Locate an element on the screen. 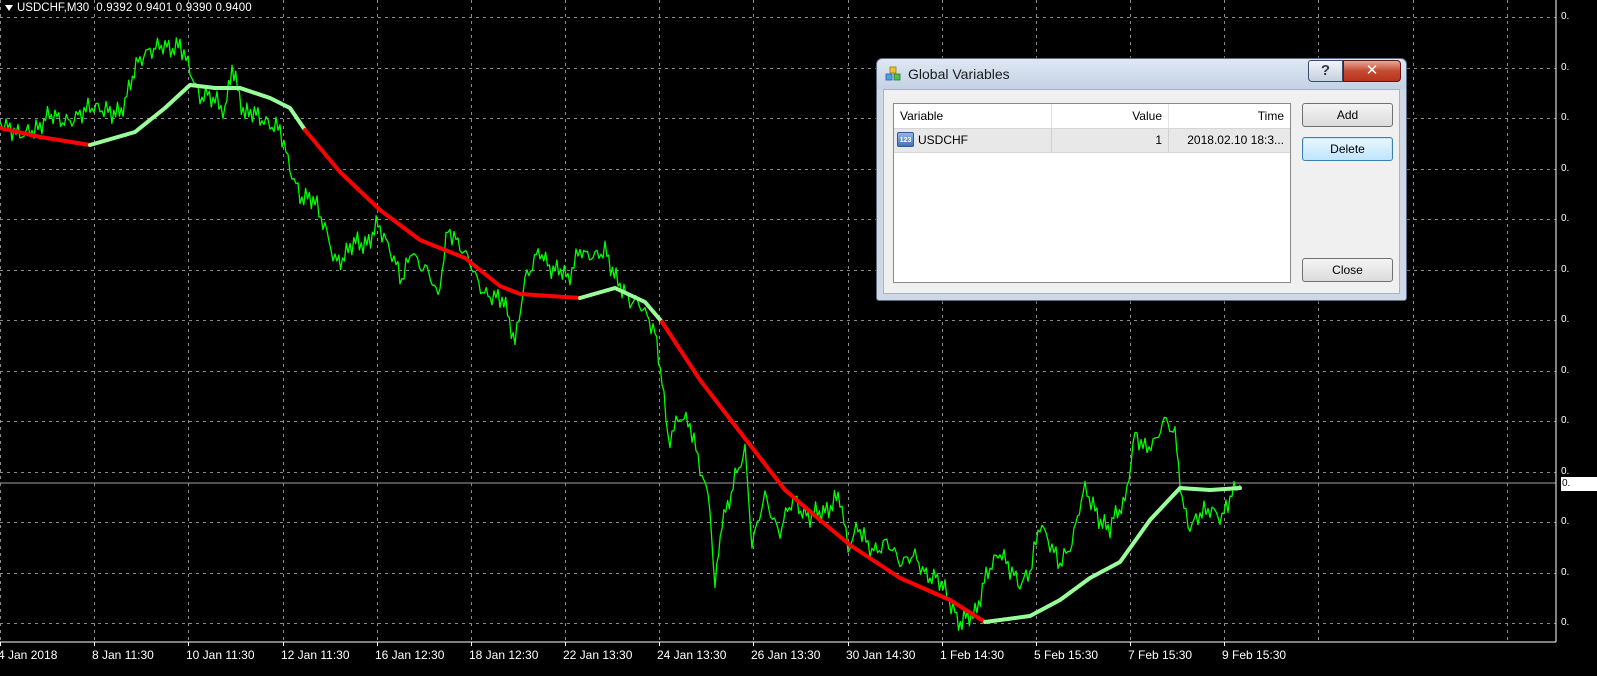 The height and width of the screenshot is (676, 1597). chevron-down-icon is located at coordinates (9, 8).